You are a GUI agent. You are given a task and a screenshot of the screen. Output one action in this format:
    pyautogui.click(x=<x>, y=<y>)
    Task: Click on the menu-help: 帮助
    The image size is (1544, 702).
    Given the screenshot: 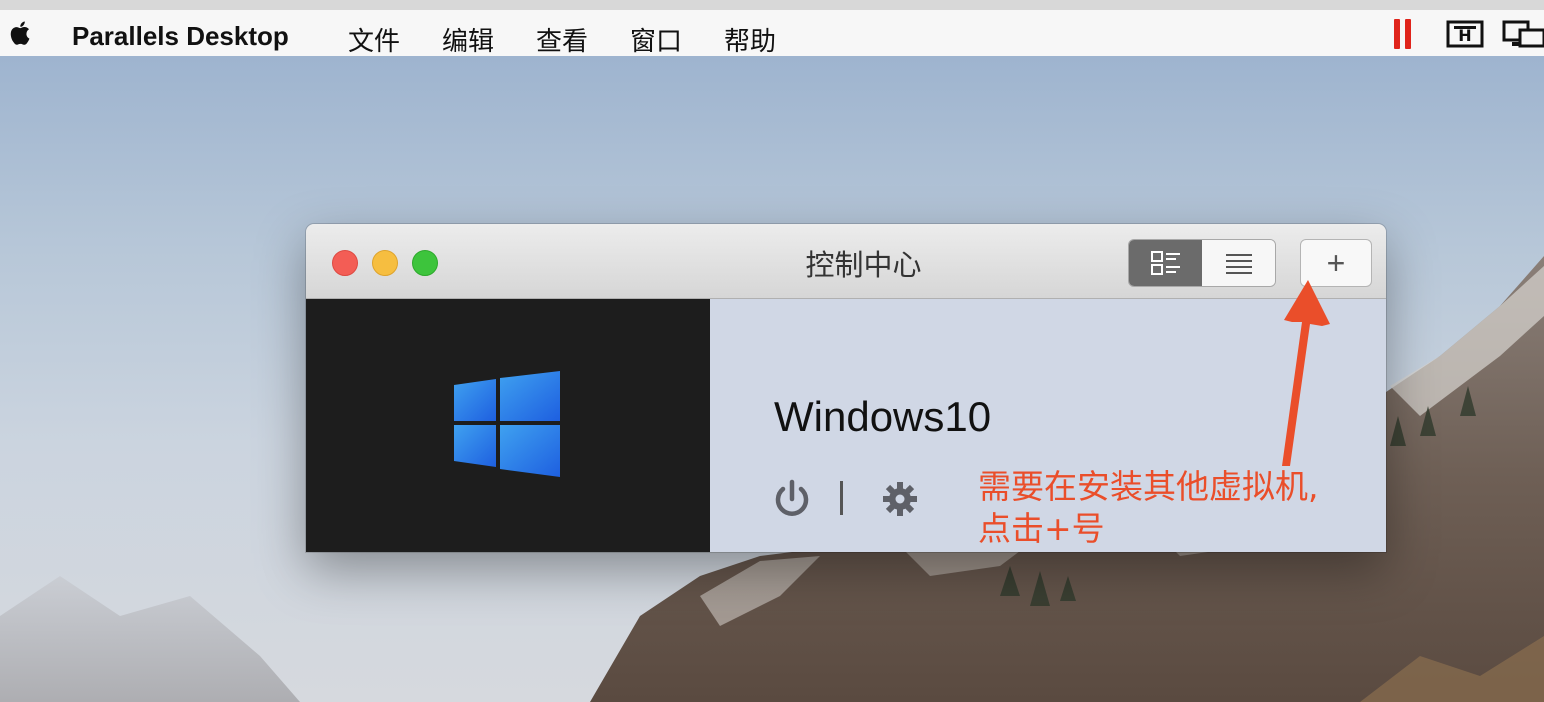 What is the action you would take?
    pyautogui.click(x=750, y=39)
    